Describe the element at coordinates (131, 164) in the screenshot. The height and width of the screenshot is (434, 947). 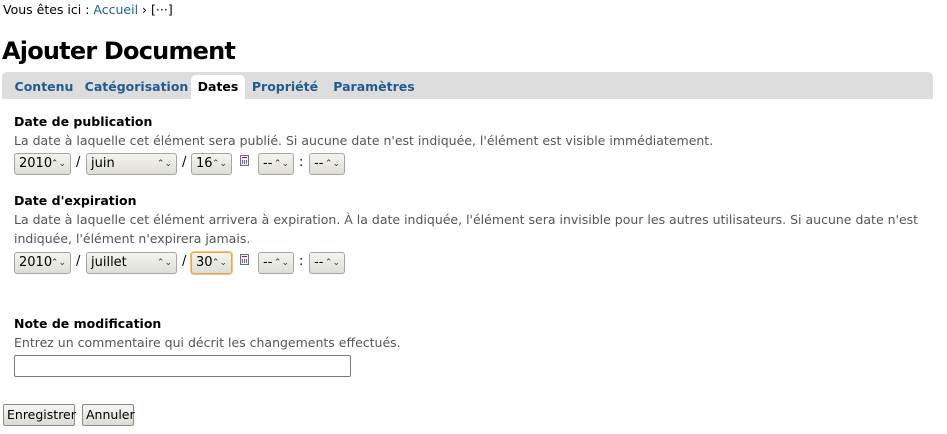
I see `publication-month-select: juin ⌃⌄` at that location.